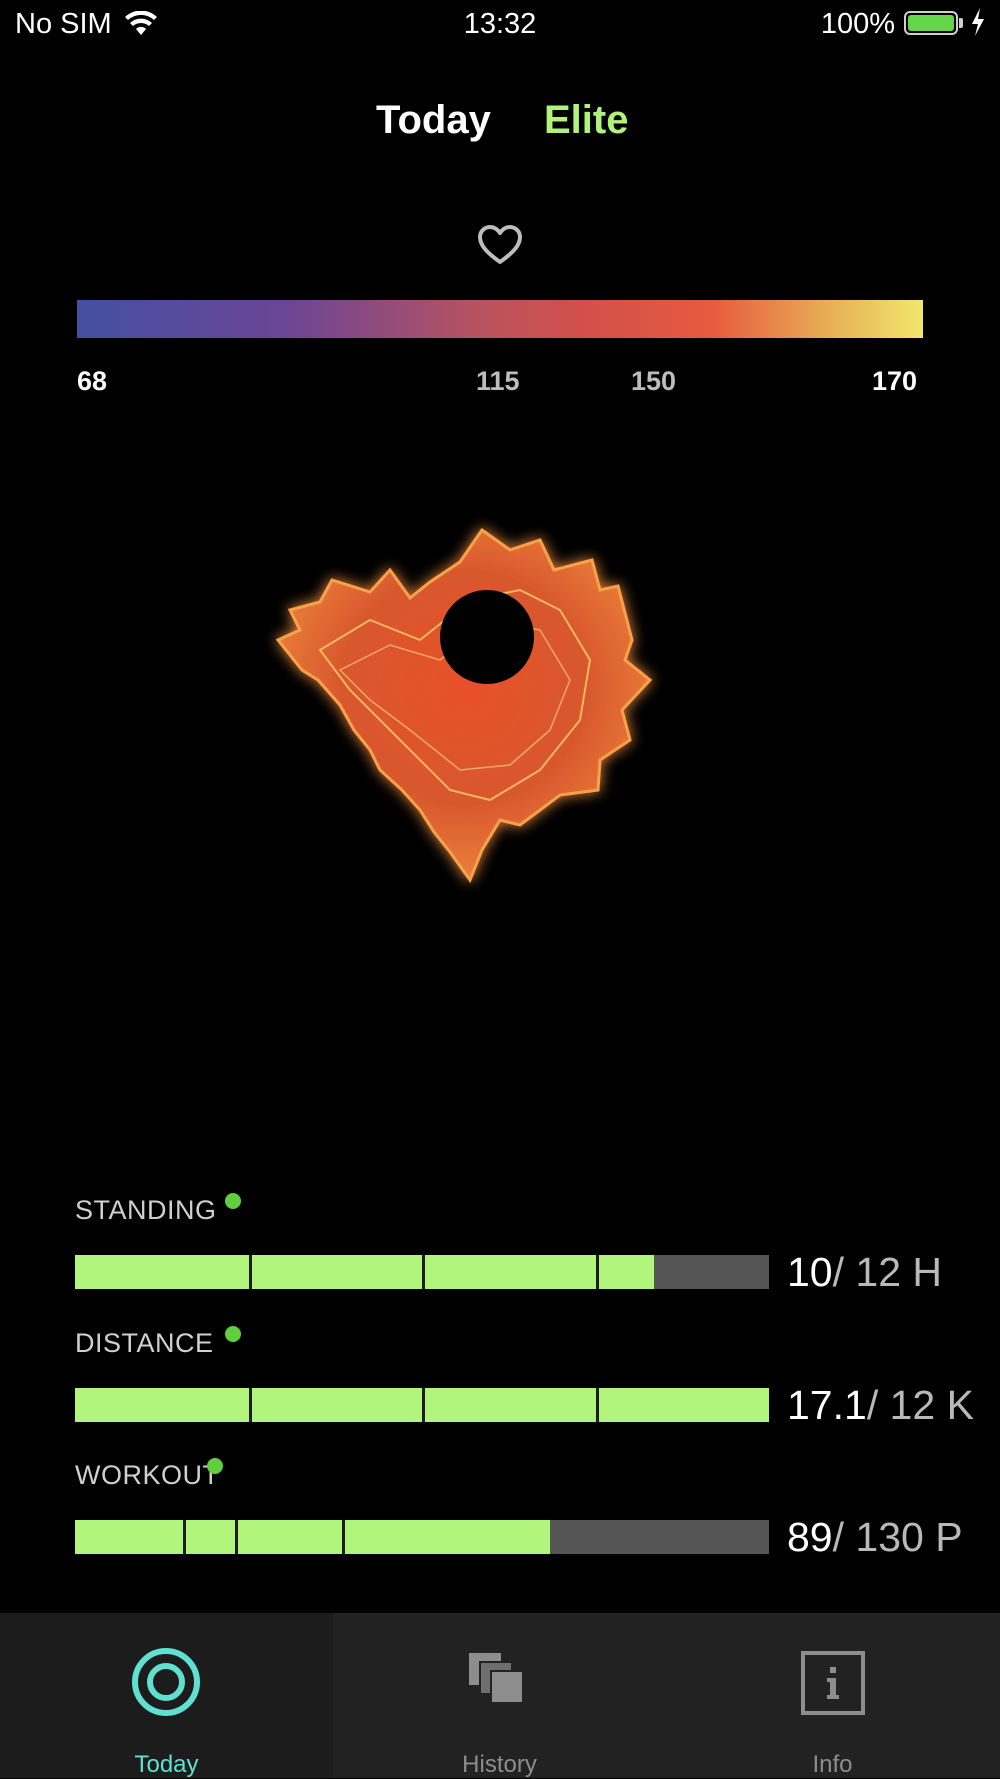  Describe the element at coordinates (433, 120) in the screenshot. I see `header-tab-today: Today` at that location.